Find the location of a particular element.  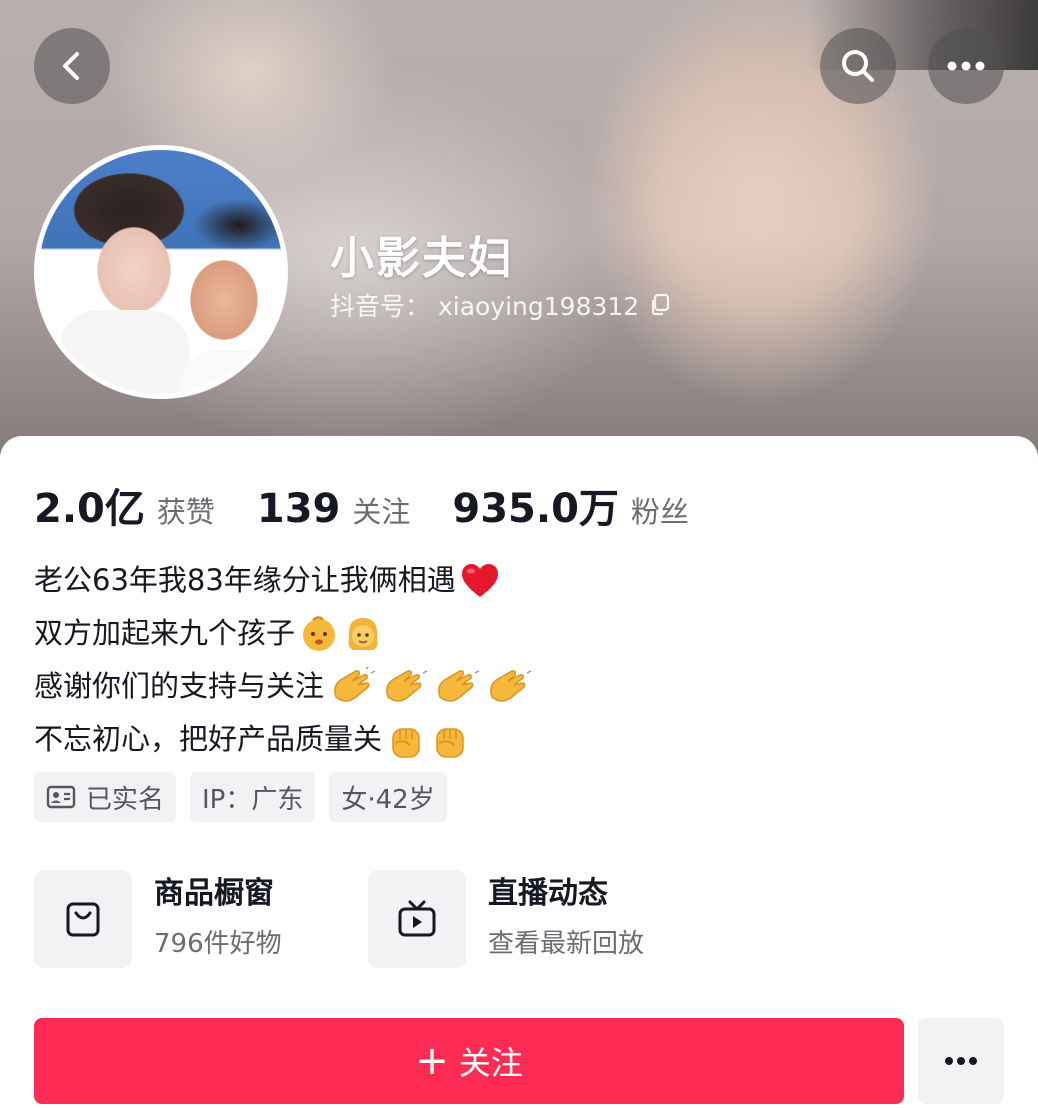

more-options-button is located at coordinates (966, 66).